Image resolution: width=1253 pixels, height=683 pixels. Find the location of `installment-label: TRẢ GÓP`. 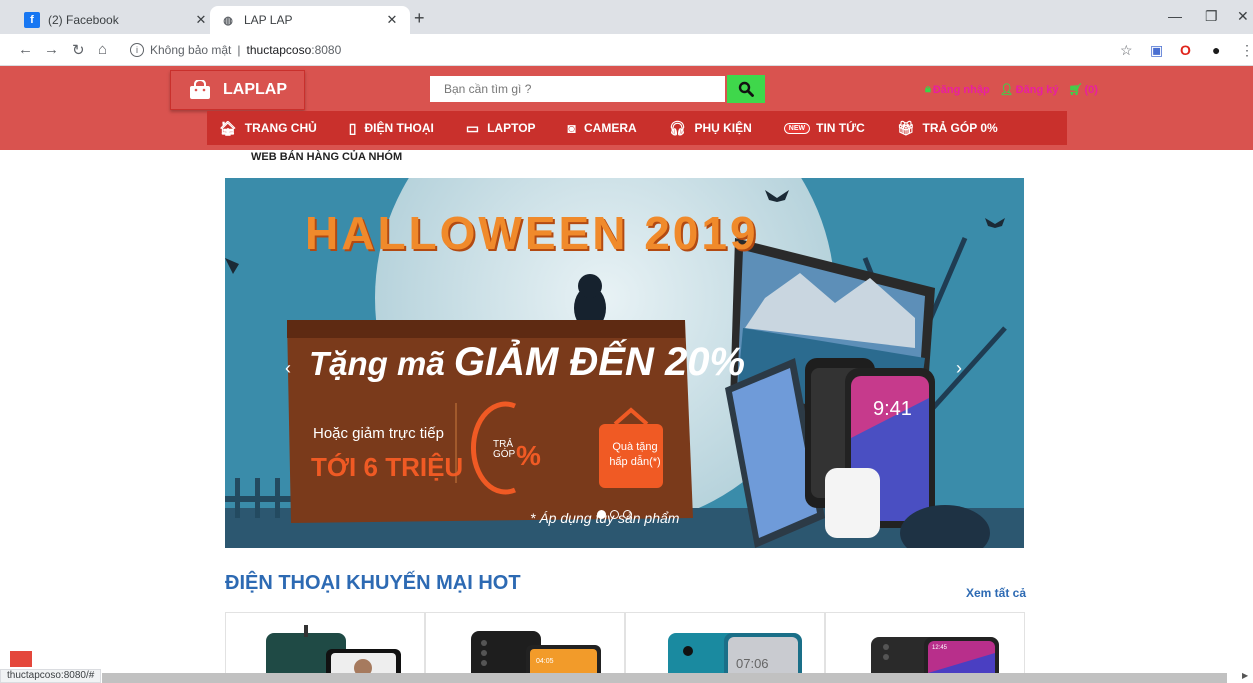

installment-label: TRẢ GÓP is located at coordinates (504, 450).